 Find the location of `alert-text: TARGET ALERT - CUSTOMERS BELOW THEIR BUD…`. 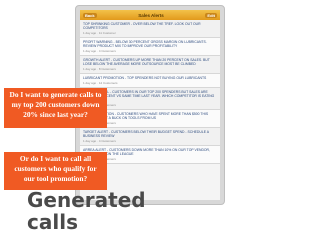

alert-text: TARGET ALERT - CUSTOMERS BELOW THEIR BUD… is located at coordinates (146, 134).